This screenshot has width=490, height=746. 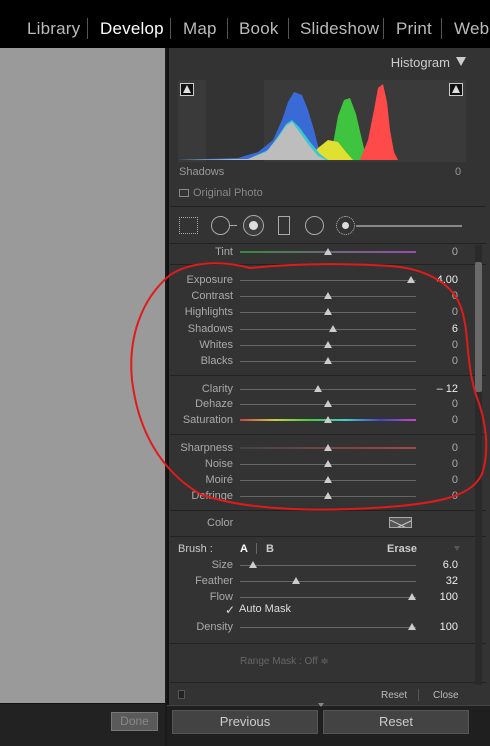 I want to click on defringe-value: 0, so click(x=443, y=496).